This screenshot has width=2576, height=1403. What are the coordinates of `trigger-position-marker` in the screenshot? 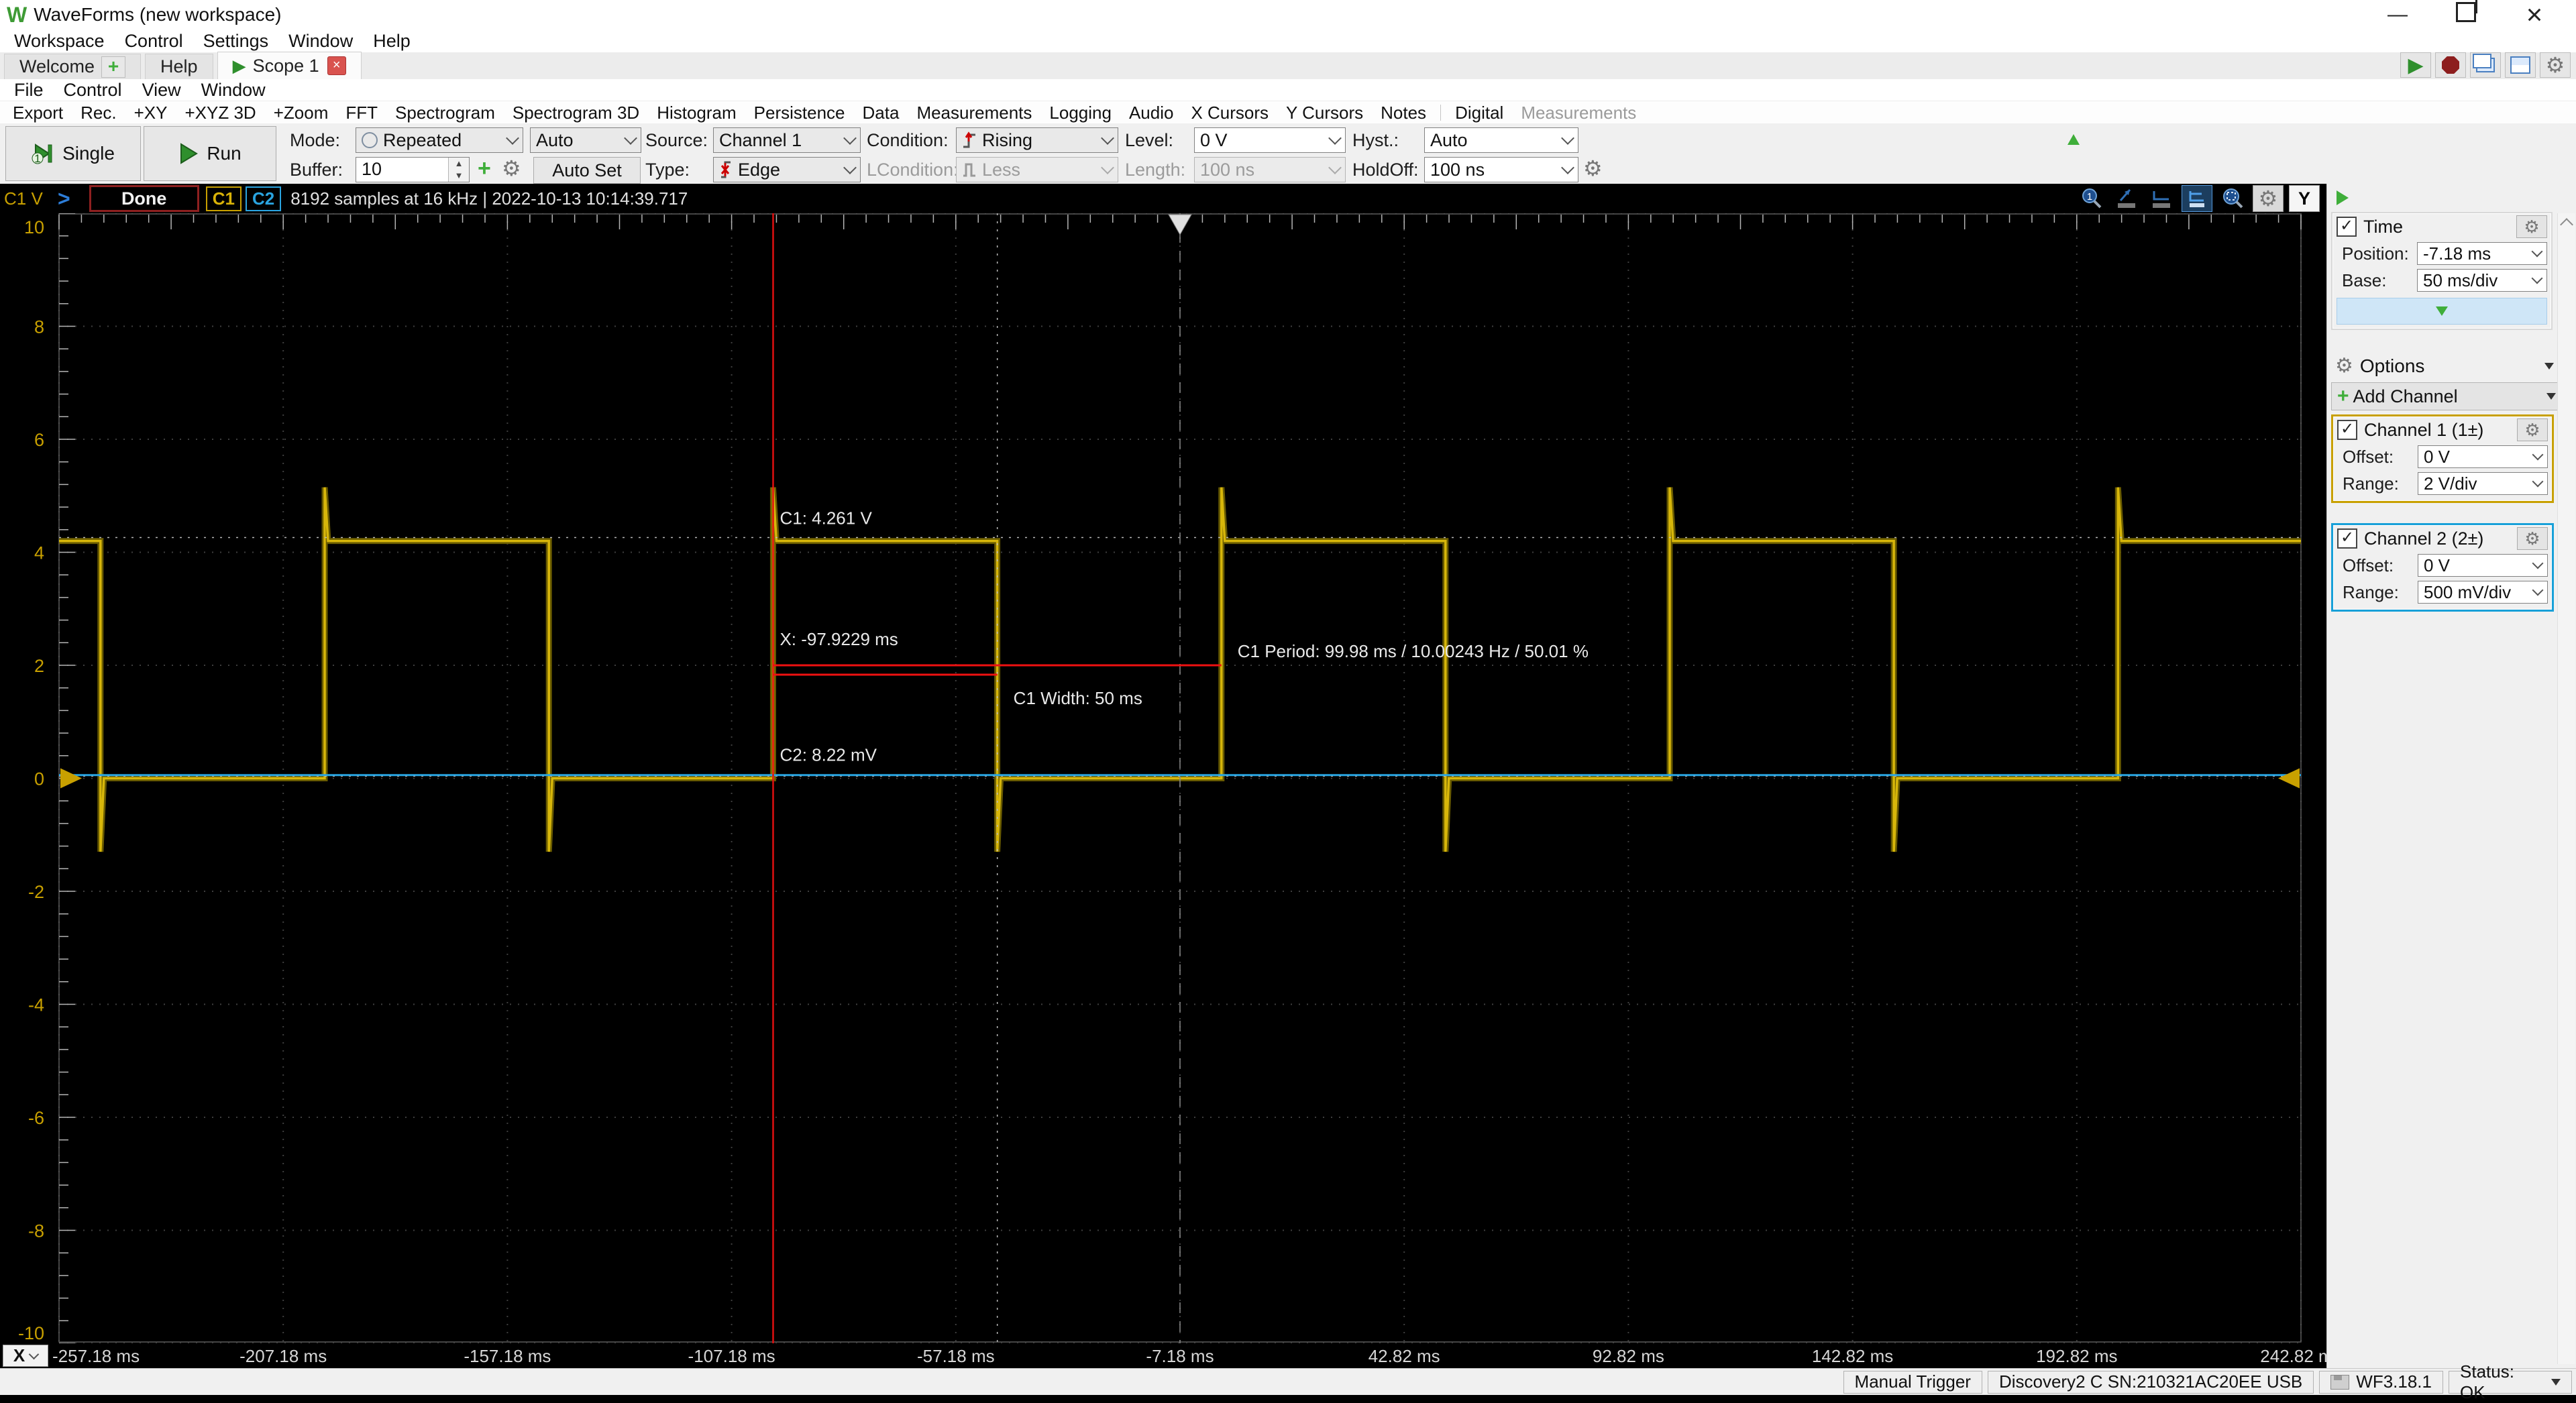 It's located at (1180, 225).